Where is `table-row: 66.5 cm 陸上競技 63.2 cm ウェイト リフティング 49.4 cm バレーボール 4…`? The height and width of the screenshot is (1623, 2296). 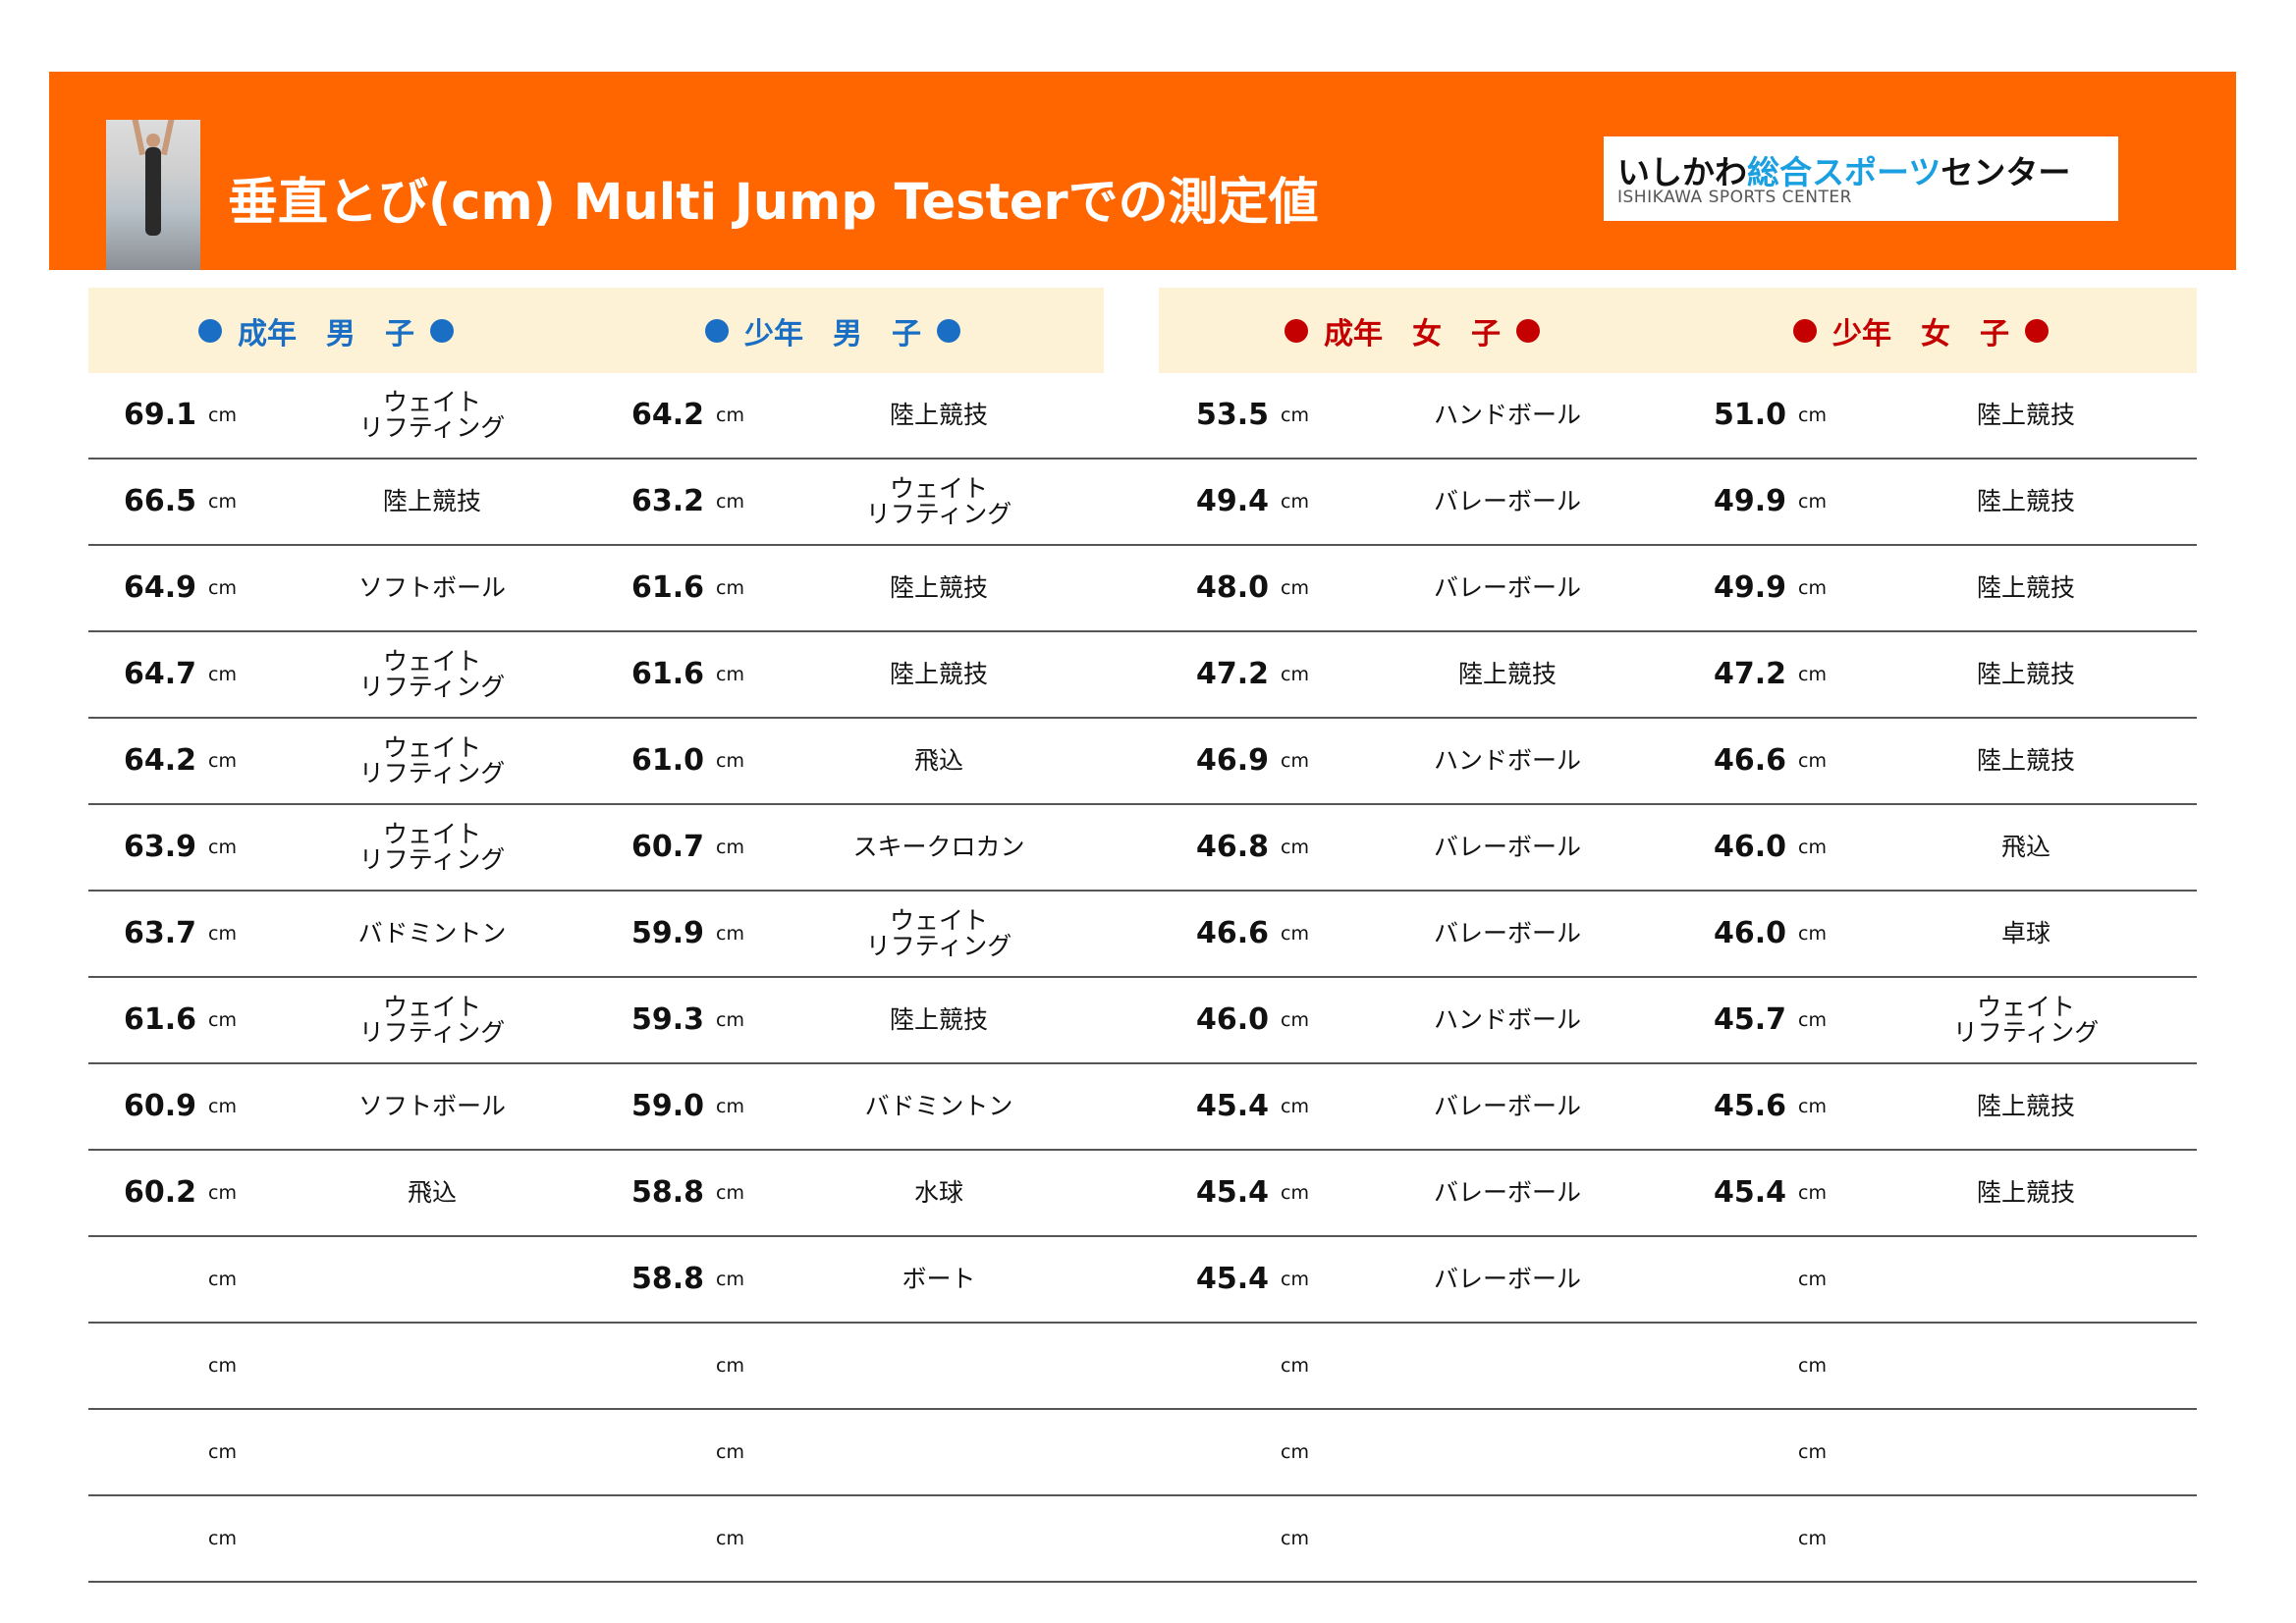 table-row: 66.5 cm 陸上競技 63.2 cm ウェイト リフティング 49.4 cm バレーボール 4… is located at coordinates (1142, 503).